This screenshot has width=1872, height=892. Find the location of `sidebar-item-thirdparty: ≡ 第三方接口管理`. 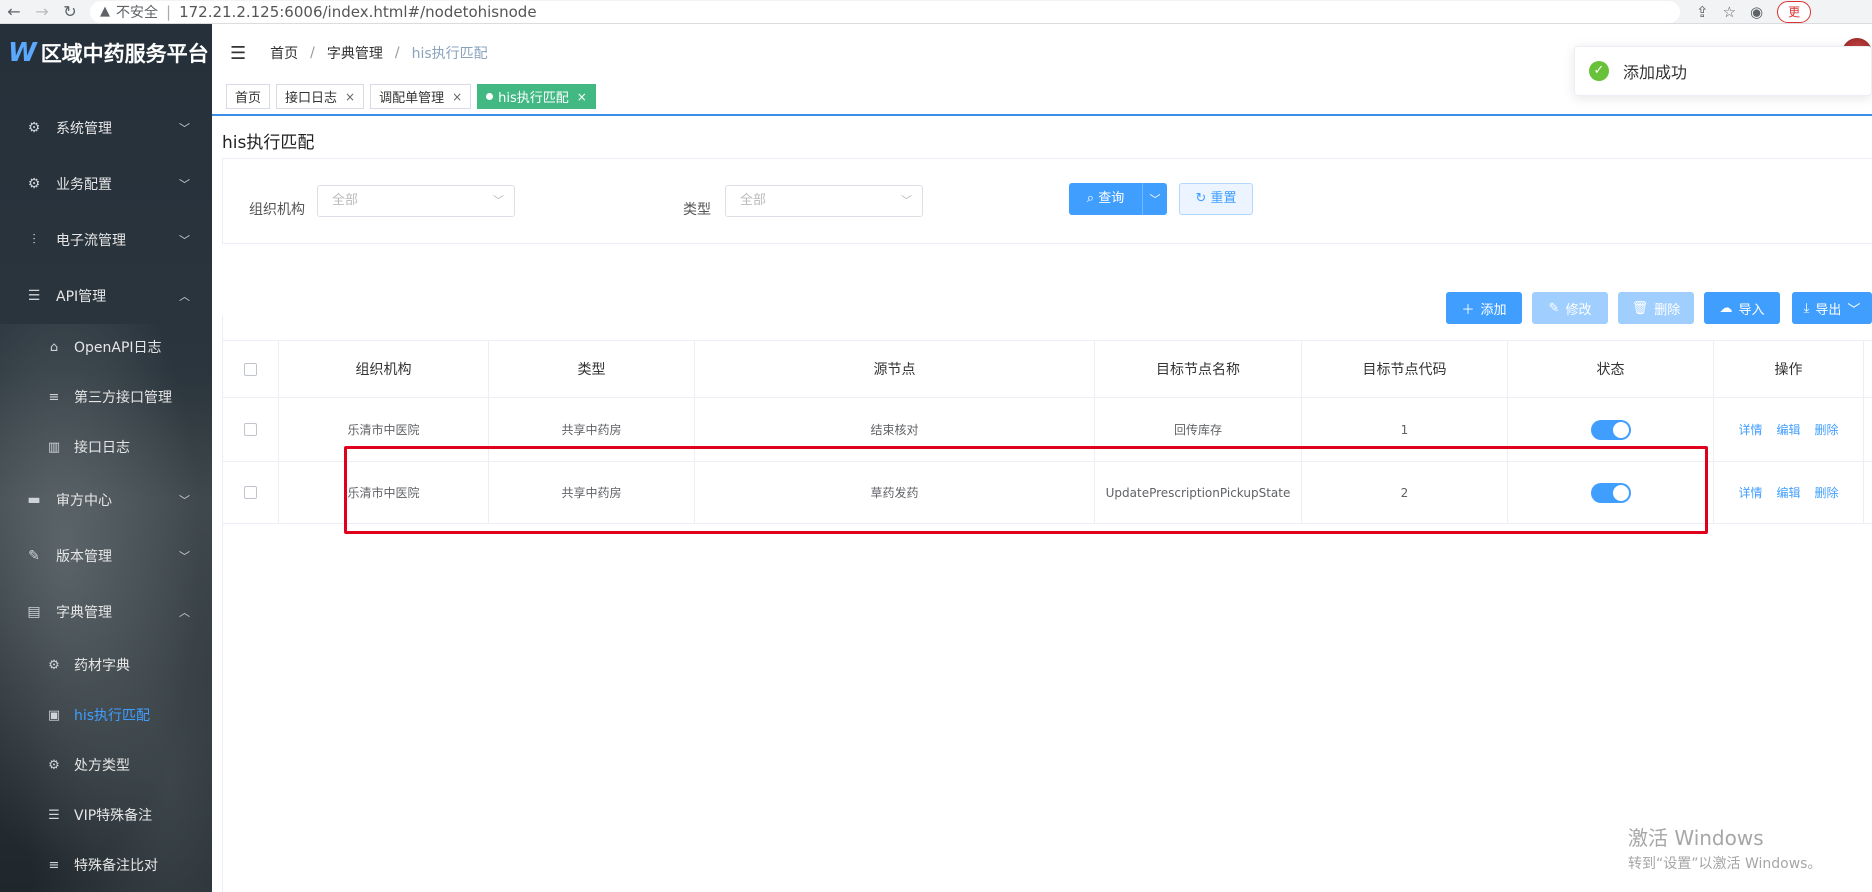

sidebar-item-thirdparty: ≡ 第三方接口管理 is located at coordinates (106, 397).